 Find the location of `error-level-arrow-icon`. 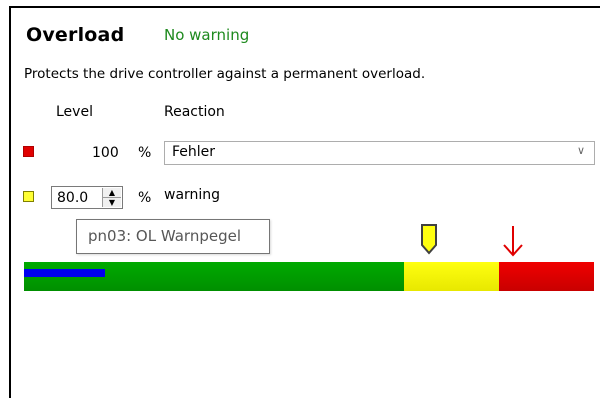

error-level-arrow-icon is located at coordinates (513, 241).